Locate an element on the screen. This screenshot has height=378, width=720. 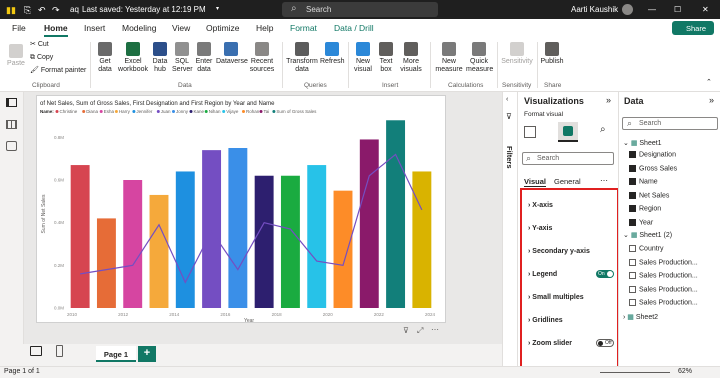
minimize-icon: — is located at coordinates (652, 9).